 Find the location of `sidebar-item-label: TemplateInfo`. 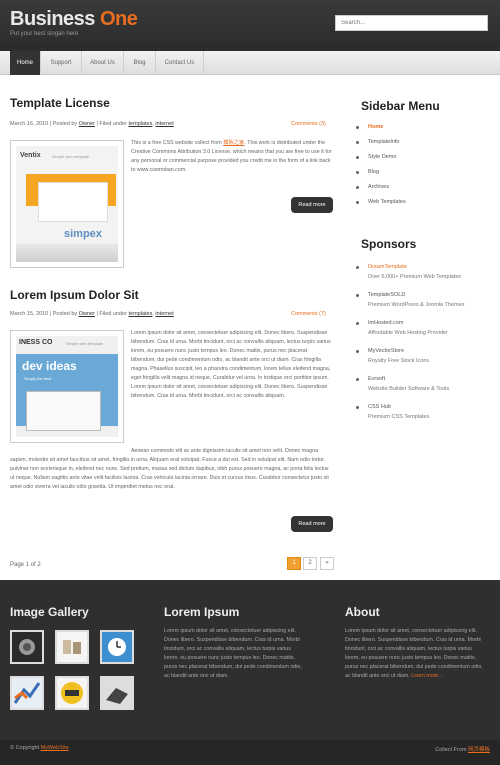

sidebar-item-label: TemplateInfo is located at coordinates (384, 142).